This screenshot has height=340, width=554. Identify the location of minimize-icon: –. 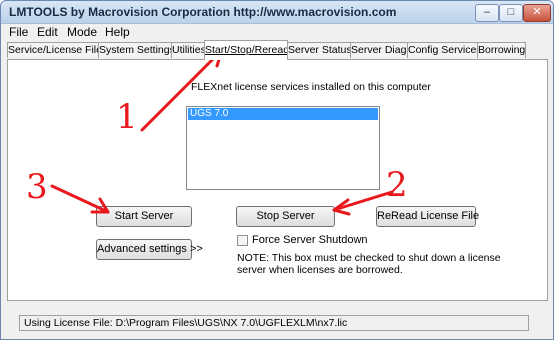
(487, 12).